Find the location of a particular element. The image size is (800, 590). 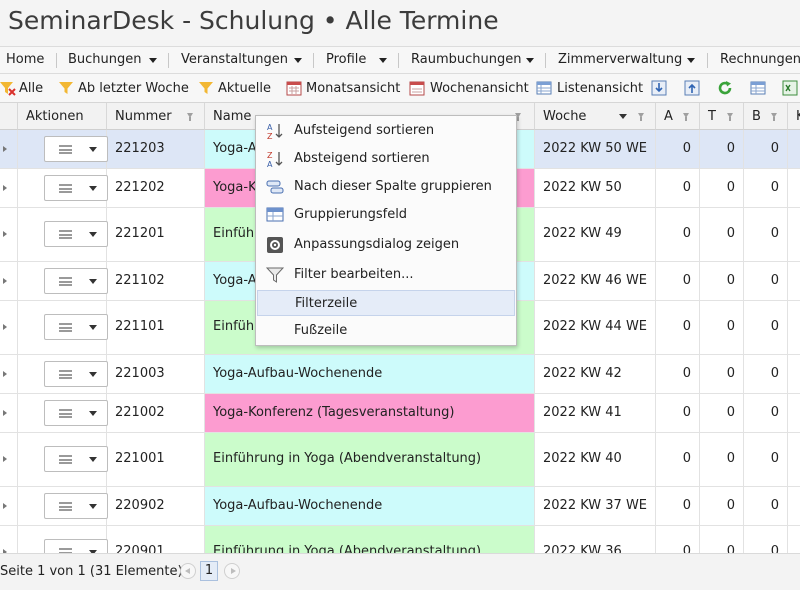

filter-all-button: Alle is located at coordinates (24, 88).